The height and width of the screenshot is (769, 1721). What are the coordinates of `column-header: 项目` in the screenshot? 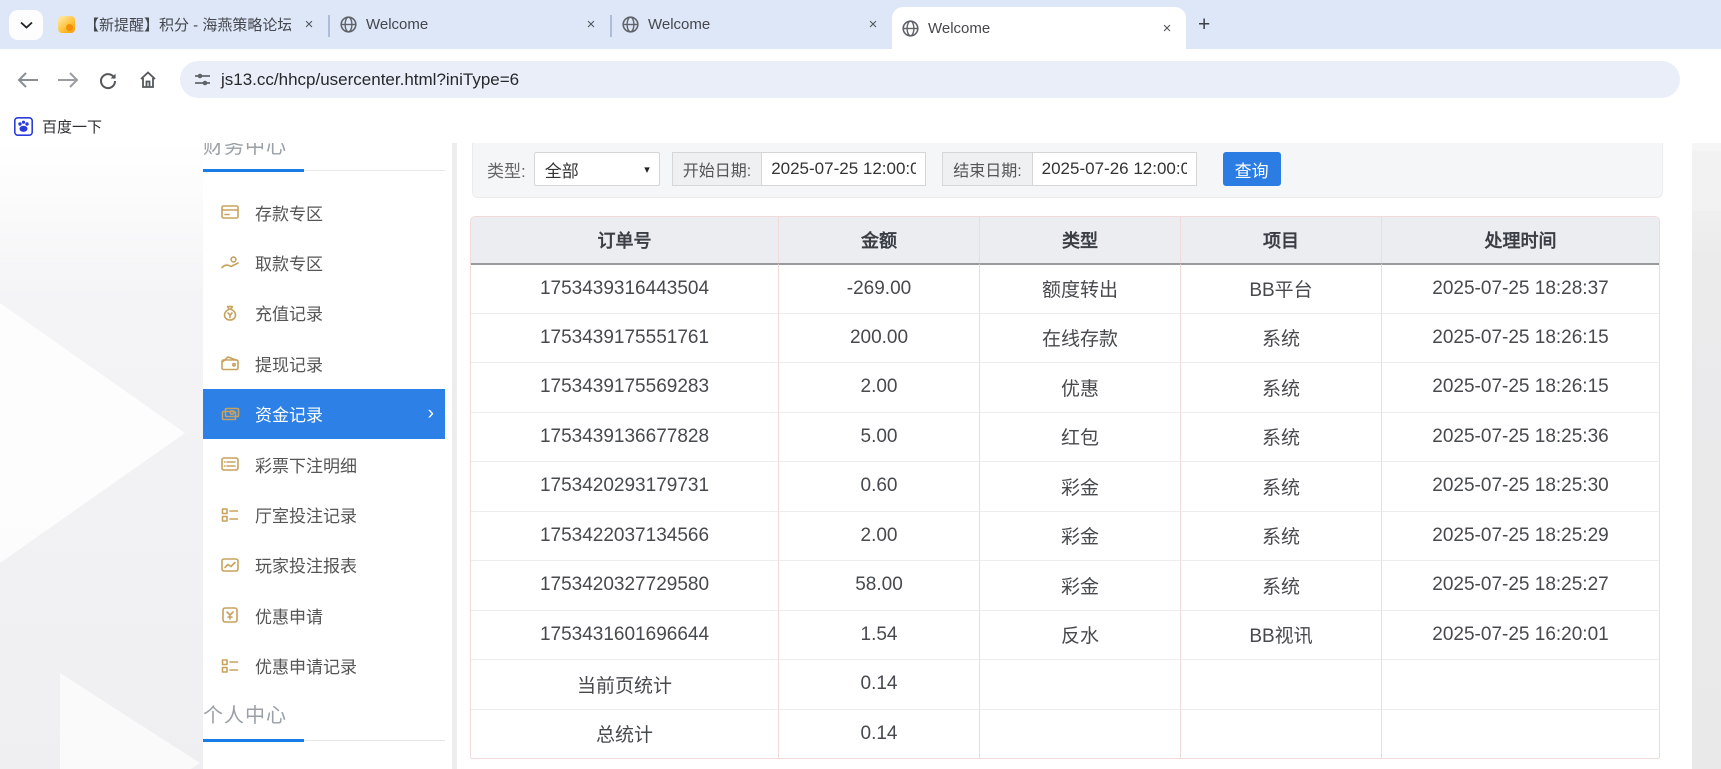 It's located at (1281, 240).